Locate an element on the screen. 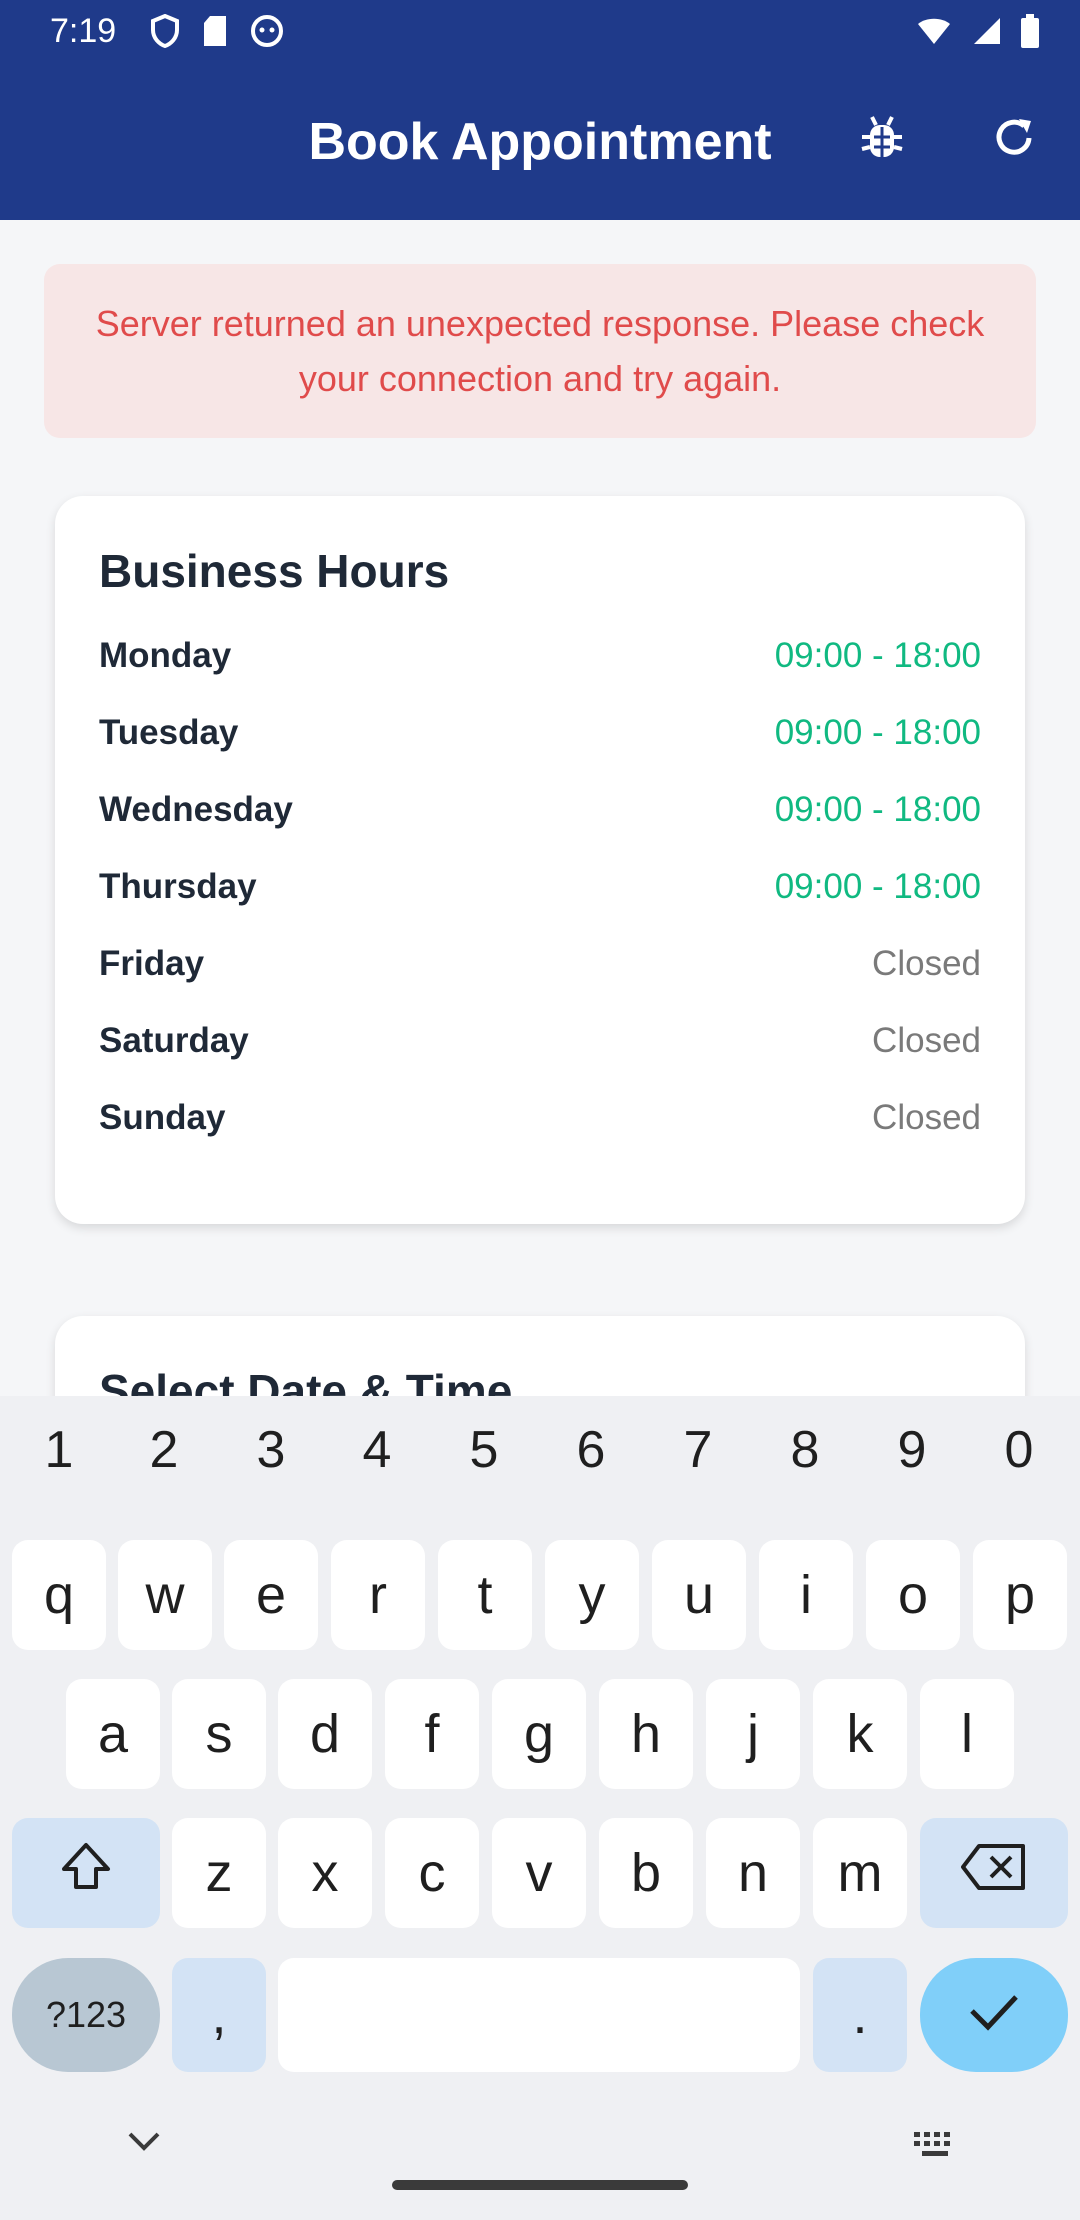 The width and height of the screenshot is (1080, 2220). symbols-key: ?123 is located at coordinates (86, 2015).